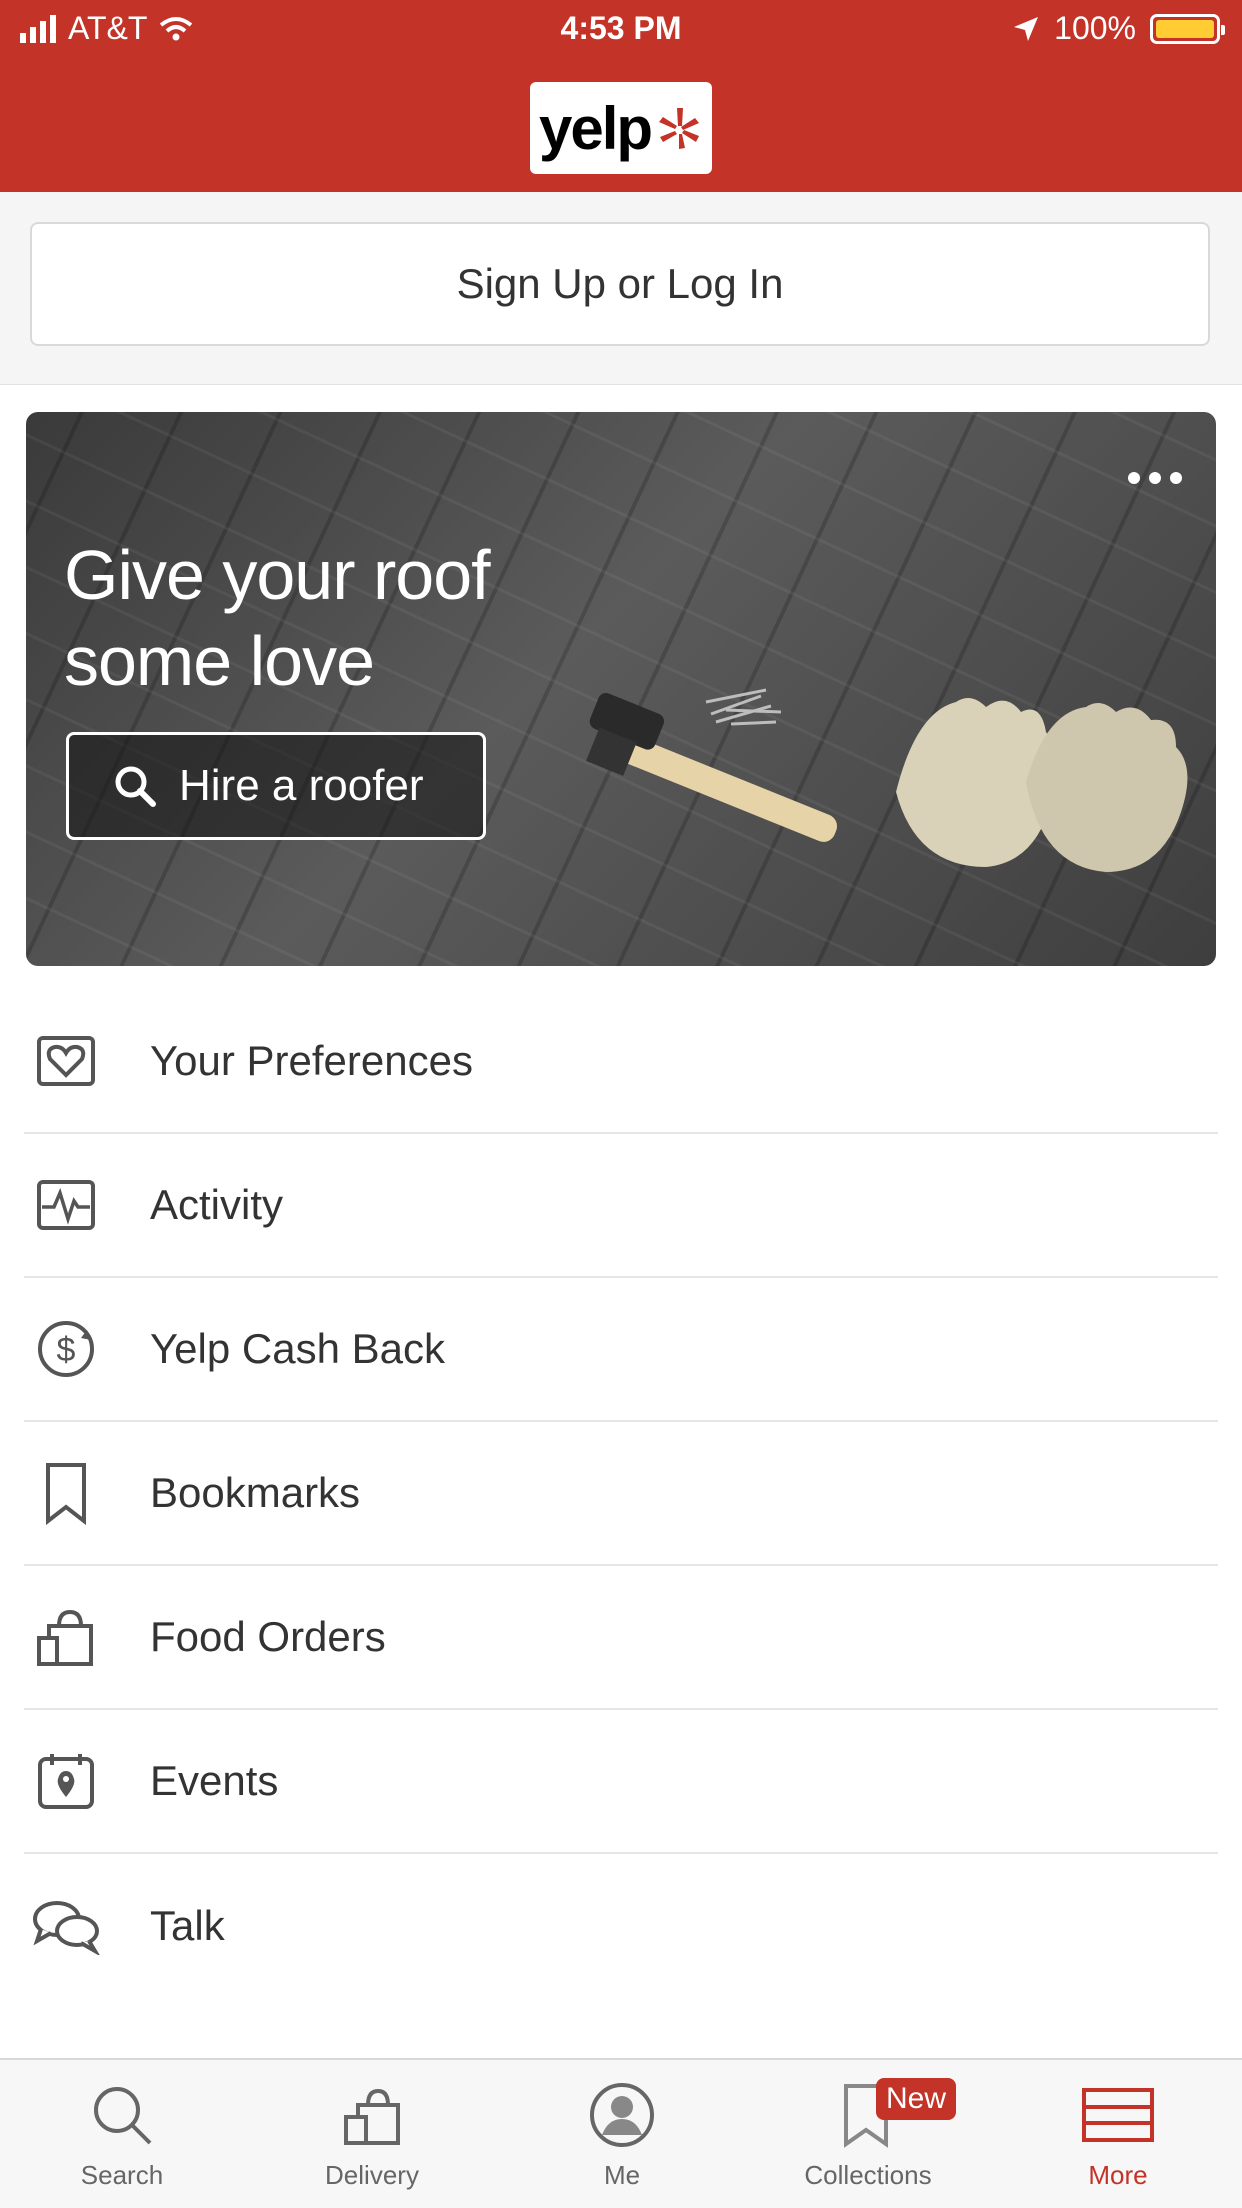  What do you see at coordinates (621, 1782) in the screenshot?
I see `list-item-events: Events` at bounding box center [621, 1782].